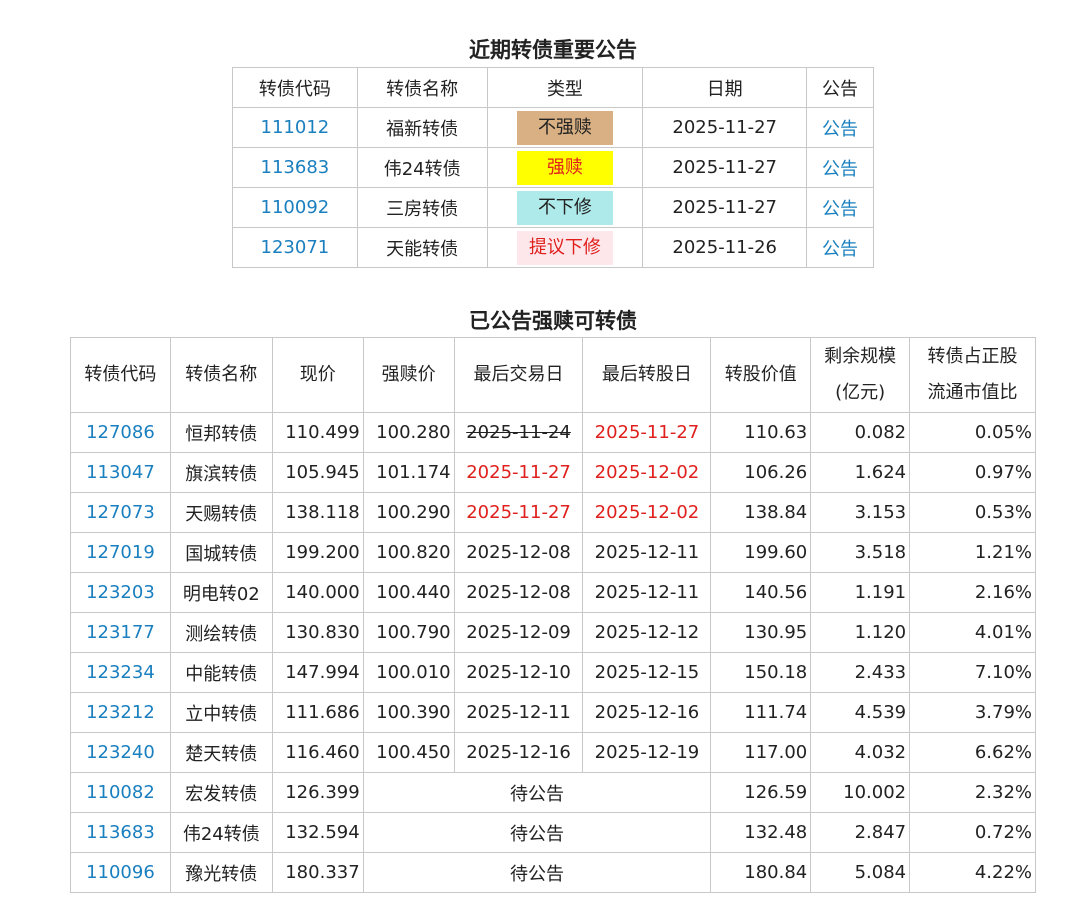 The image size is (1080, 911). What do you see at coordinates (972, 752) in the screenshot?
I see `cell-float-ratio: 6.62%` at bounding box center [972, 752].